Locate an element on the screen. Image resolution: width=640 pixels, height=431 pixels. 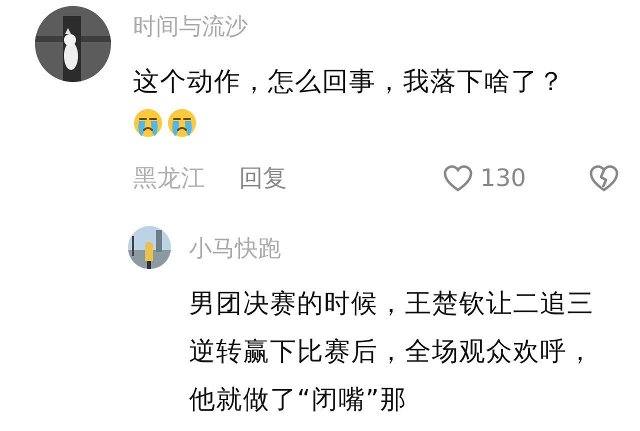
comment-text: 这个动作，怎么回事，我落下啥了？ is located at coordinates (349, 82).